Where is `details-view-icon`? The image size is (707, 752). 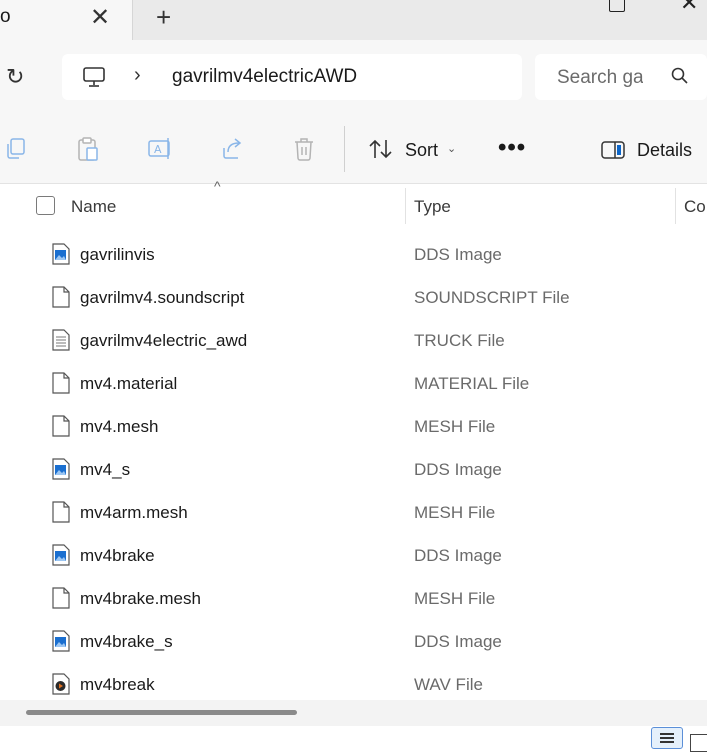 details-view-icon is located at coordinates (667, 738).